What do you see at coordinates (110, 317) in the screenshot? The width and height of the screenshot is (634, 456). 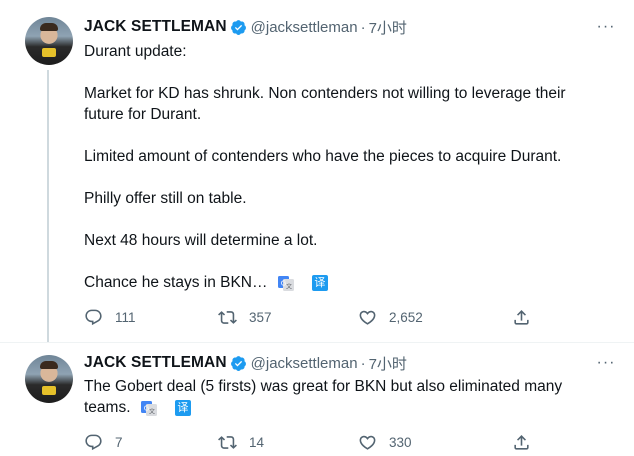 I see `reply-button: 111` at bounding box center [110, 317].